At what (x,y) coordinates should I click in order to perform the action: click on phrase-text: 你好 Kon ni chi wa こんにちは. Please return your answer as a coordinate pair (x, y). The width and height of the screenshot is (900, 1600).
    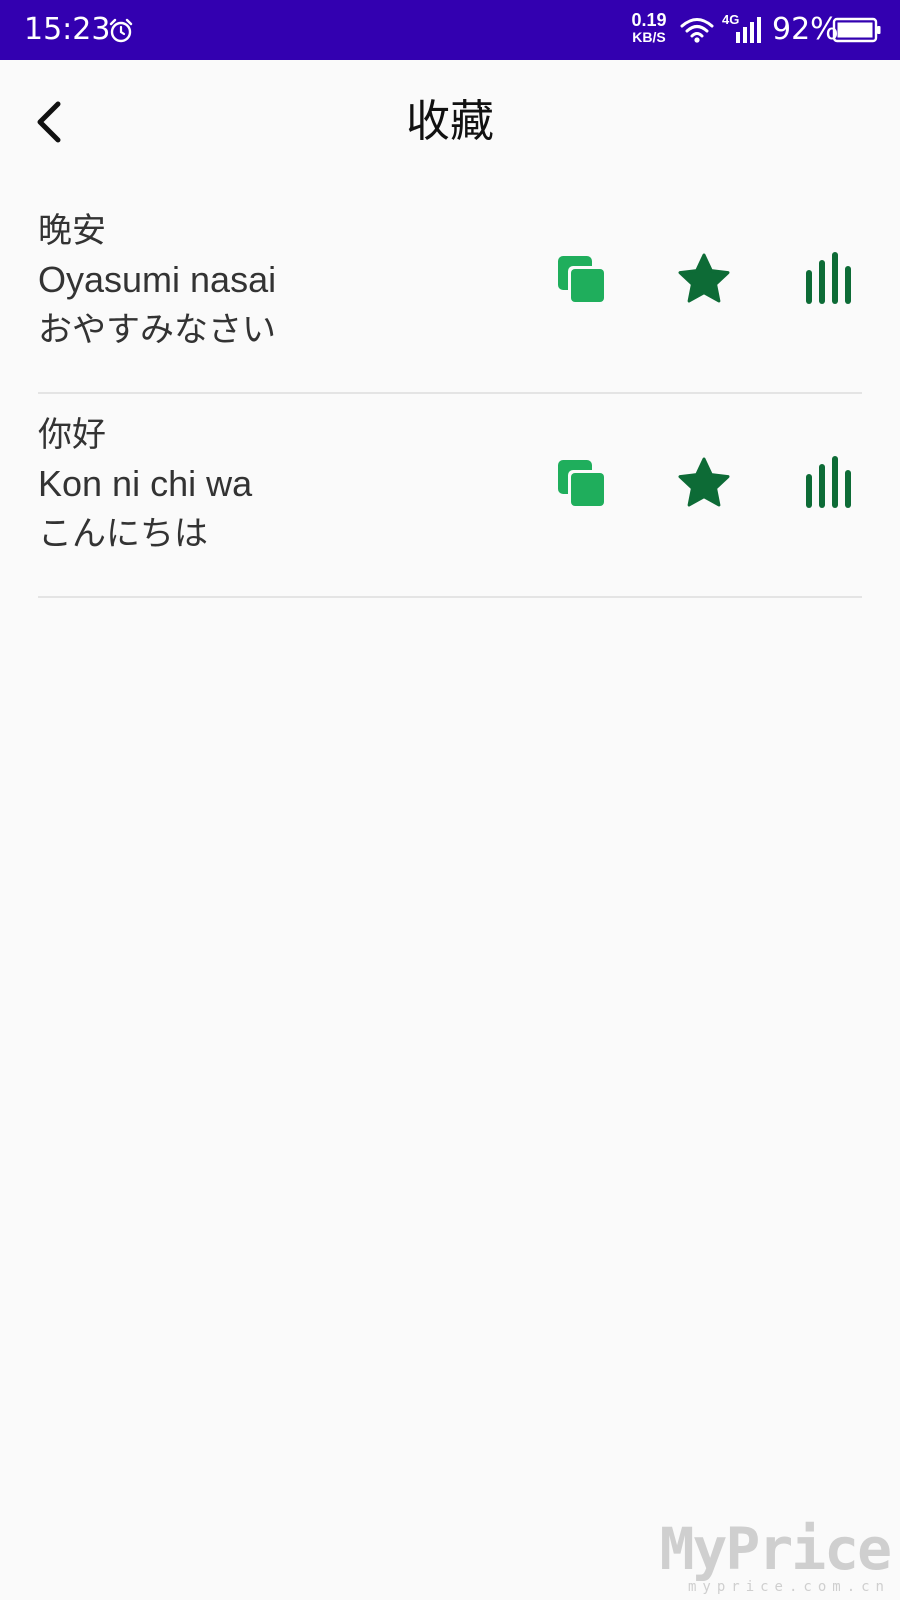
    Looking at the image, I should click on (145, 485).